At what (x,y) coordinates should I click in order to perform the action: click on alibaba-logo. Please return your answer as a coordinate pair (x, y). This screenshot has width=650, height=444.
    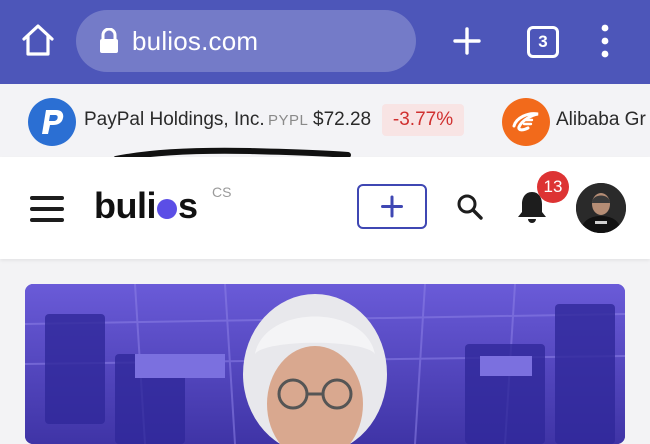
    Looking at the image, I should click on (526, 122).